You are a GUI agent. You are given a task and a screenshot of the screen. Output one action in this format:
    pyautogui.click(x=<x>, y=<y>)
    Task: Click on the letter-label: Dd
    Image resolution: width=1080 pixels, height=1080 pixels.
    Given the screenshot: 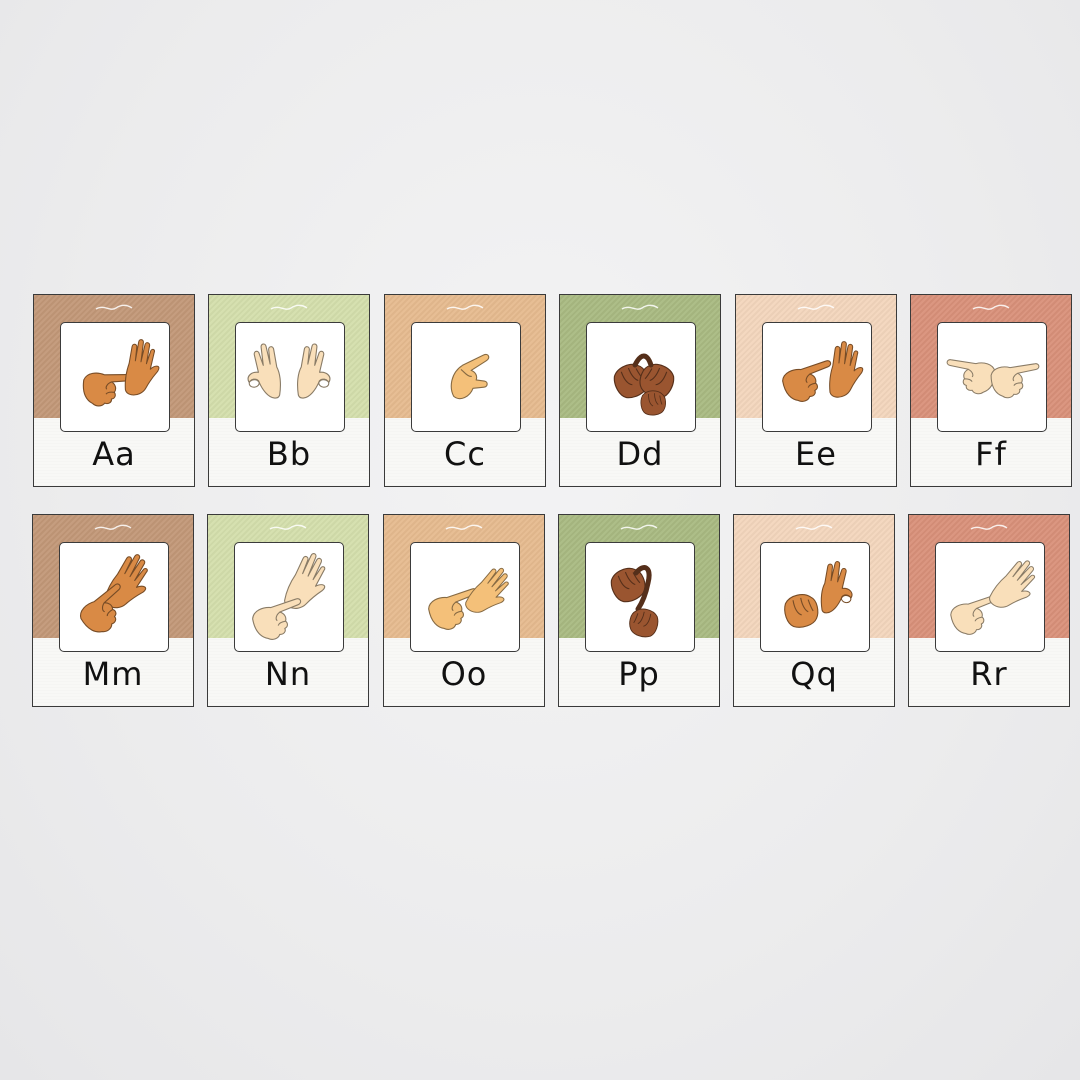 What is the action you would take?
    pyautogui.click(x=640, y=454)
    